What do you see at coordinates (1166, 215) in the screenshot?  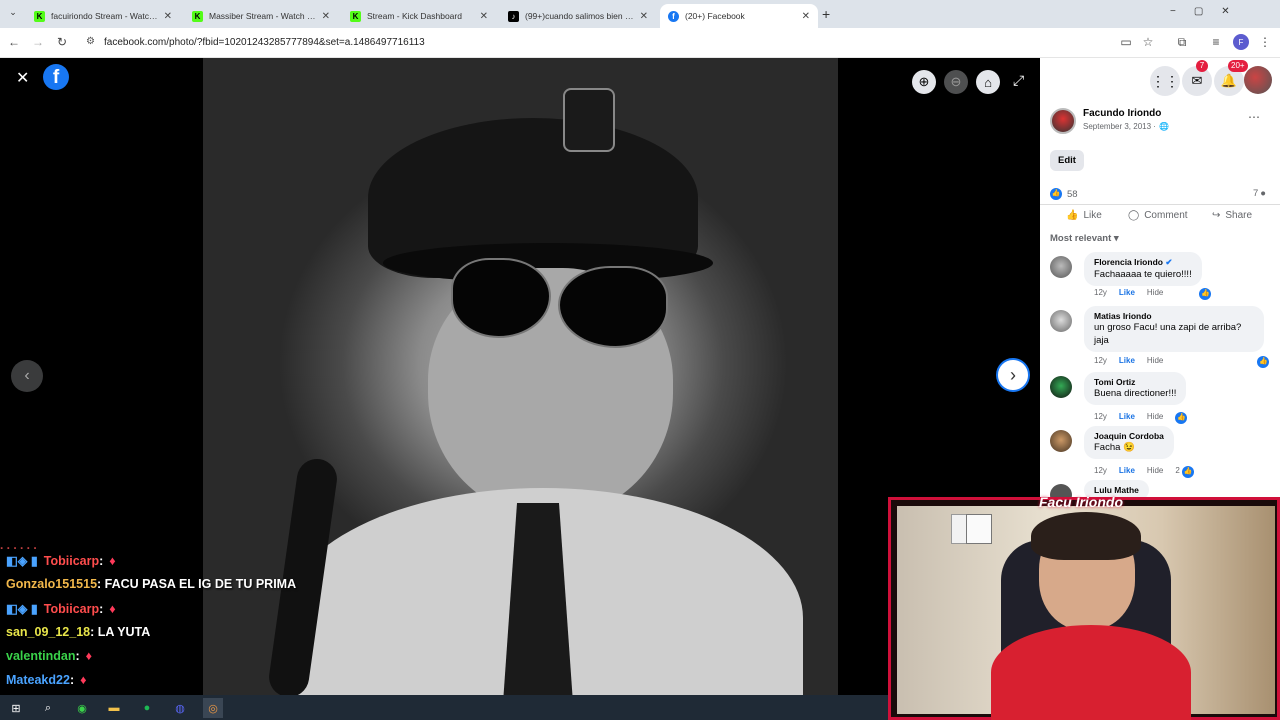 I see `comment-label: Comment` at bounding box center [1166, 215].